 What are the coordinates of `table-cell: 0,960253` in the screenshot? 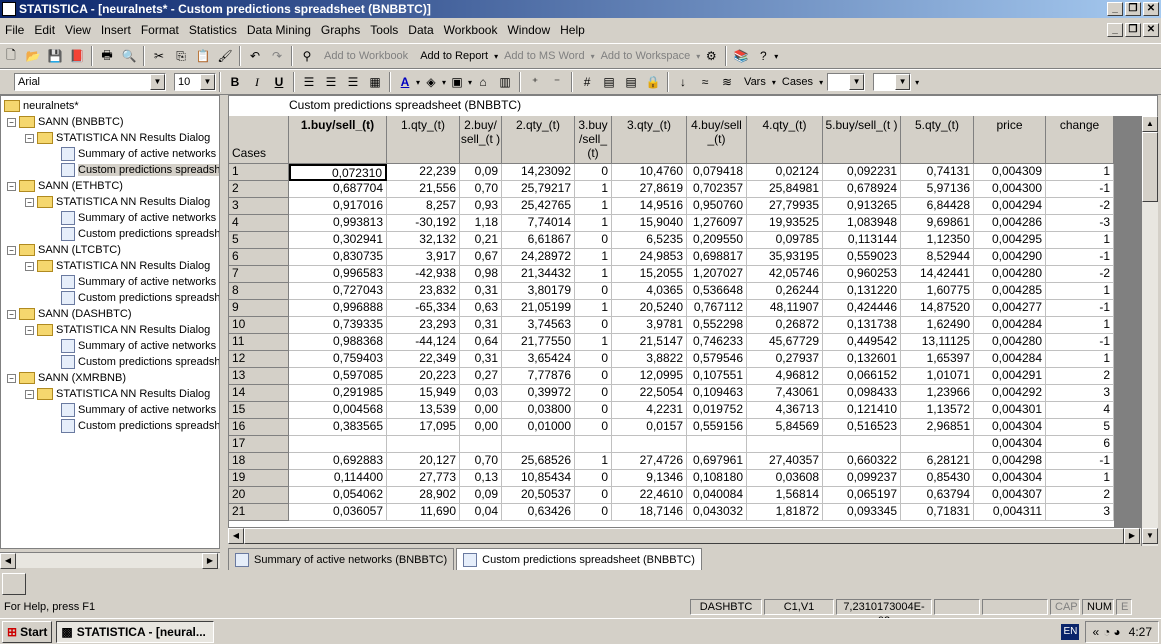 It's located at (862, 274).